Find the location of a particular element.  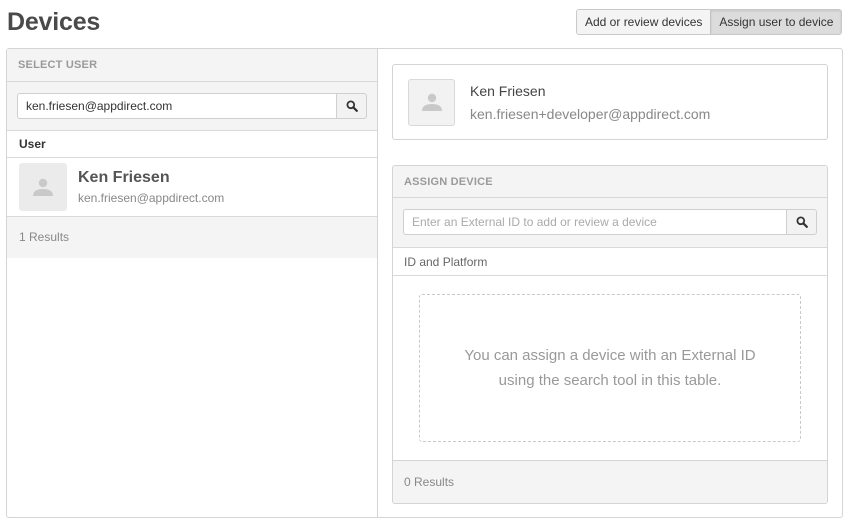

add-or-review-devices-button: Add or review devices is located at coordinates (644, 22).